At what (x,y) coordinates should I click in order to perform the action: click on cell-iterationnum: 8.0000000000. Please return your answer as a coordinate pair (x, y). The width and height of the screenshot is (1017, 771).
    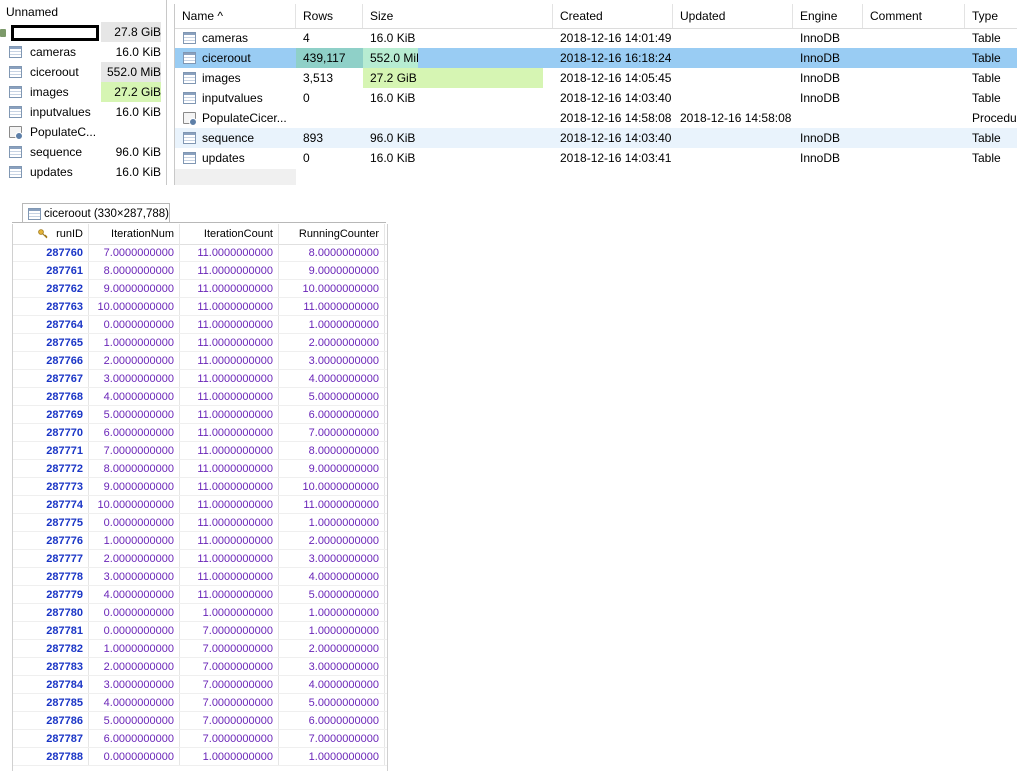
    Looking at the image, I should click on (134, 270).